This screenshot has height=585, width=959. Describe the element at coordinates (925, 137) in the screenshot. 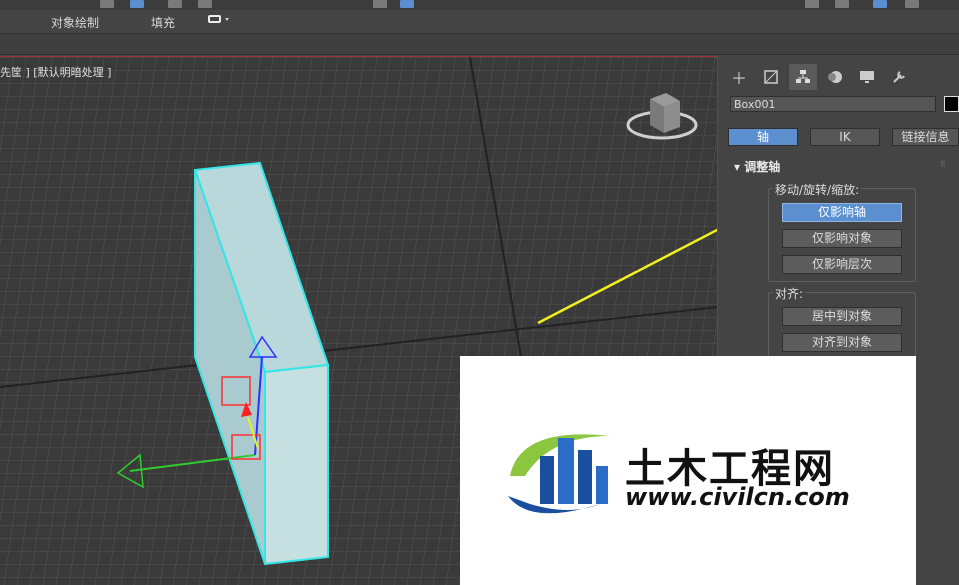

I see `subtab-link-info: 链接信息` at that location.